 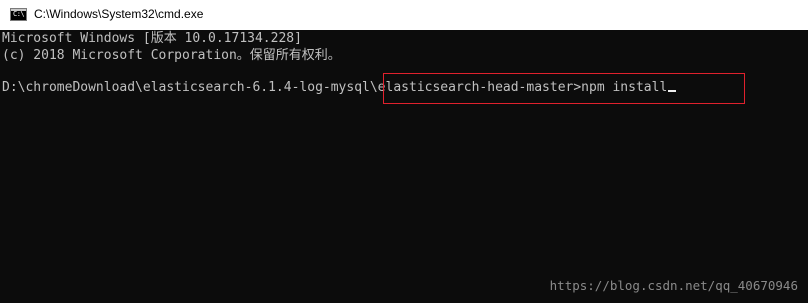 What do you see at coordinates (152, 38) in the screenshot?
I see `console-line-version: Microsoft Windows [版本 10.0.17134.228]` at bounding box center [152, 38].